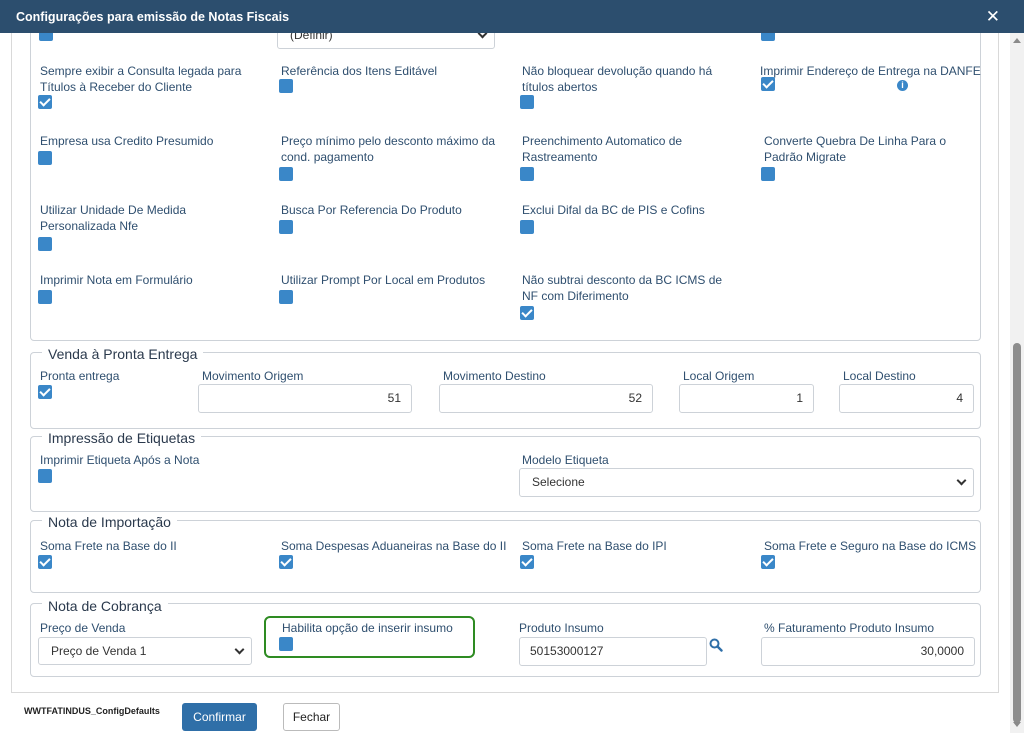 The image size is (1024, 745). I want to click on label-habilita-insumo: Habilita opção de inserir insumo, so click(367, 628).